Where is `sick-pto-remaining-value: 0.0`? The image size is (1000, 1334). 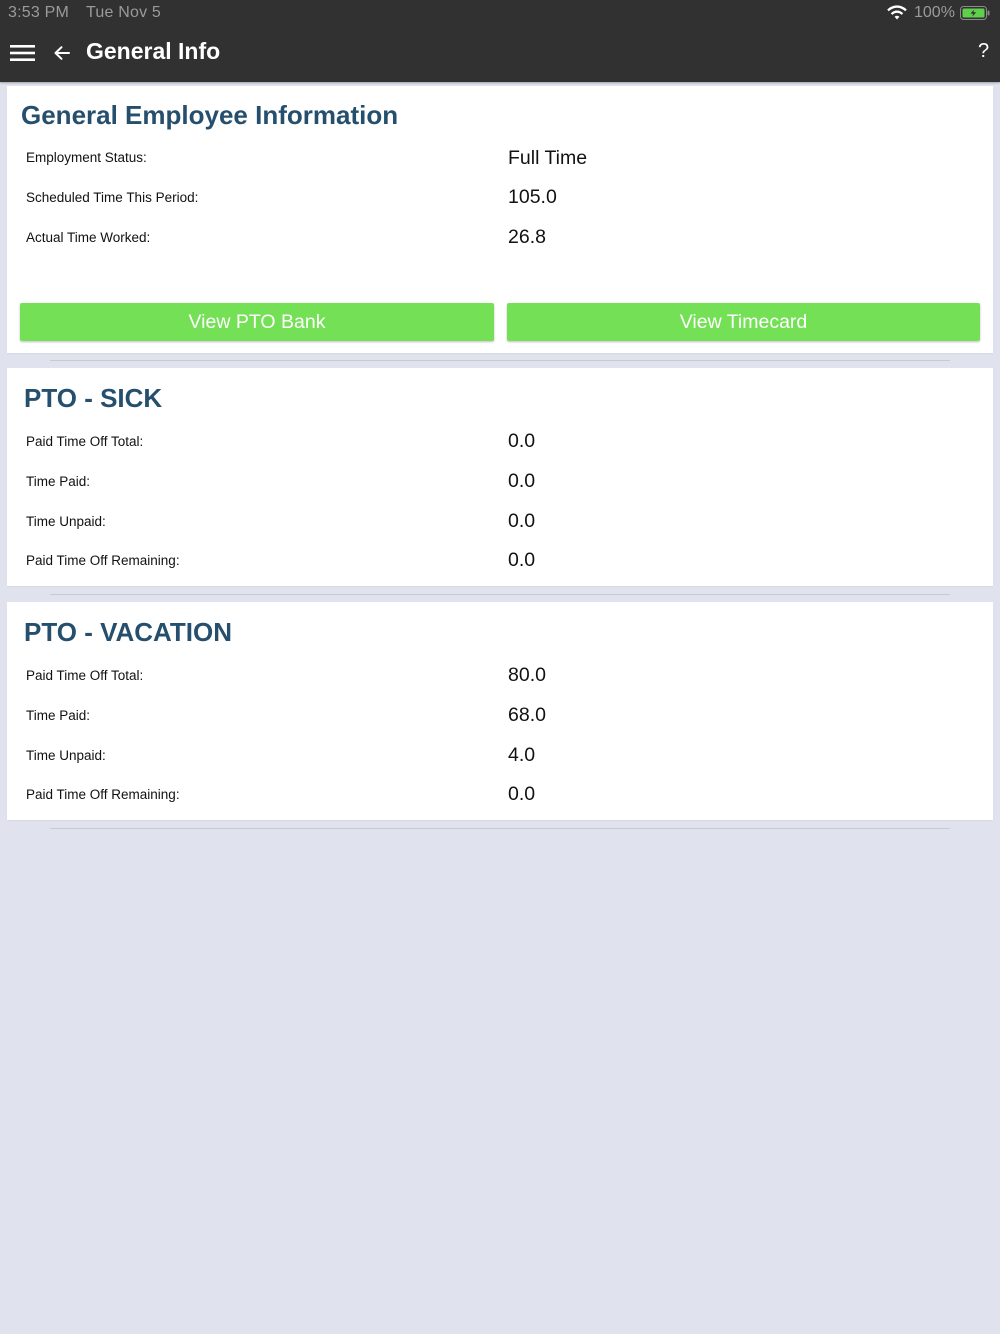
sick-pto-remaining-value: 0.0 is located at coordinates (522, 560).